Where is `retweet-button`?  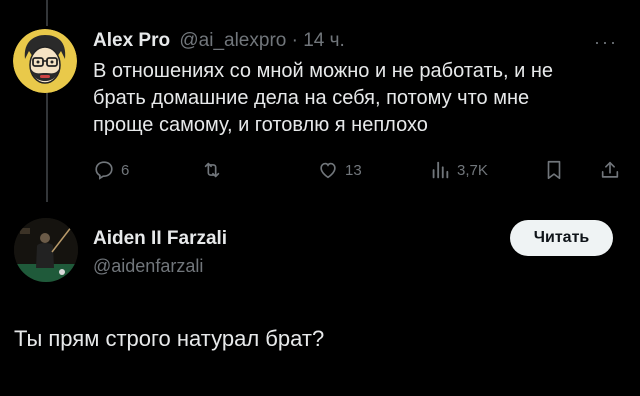 retweet-button is located at coordinates (215, 170).